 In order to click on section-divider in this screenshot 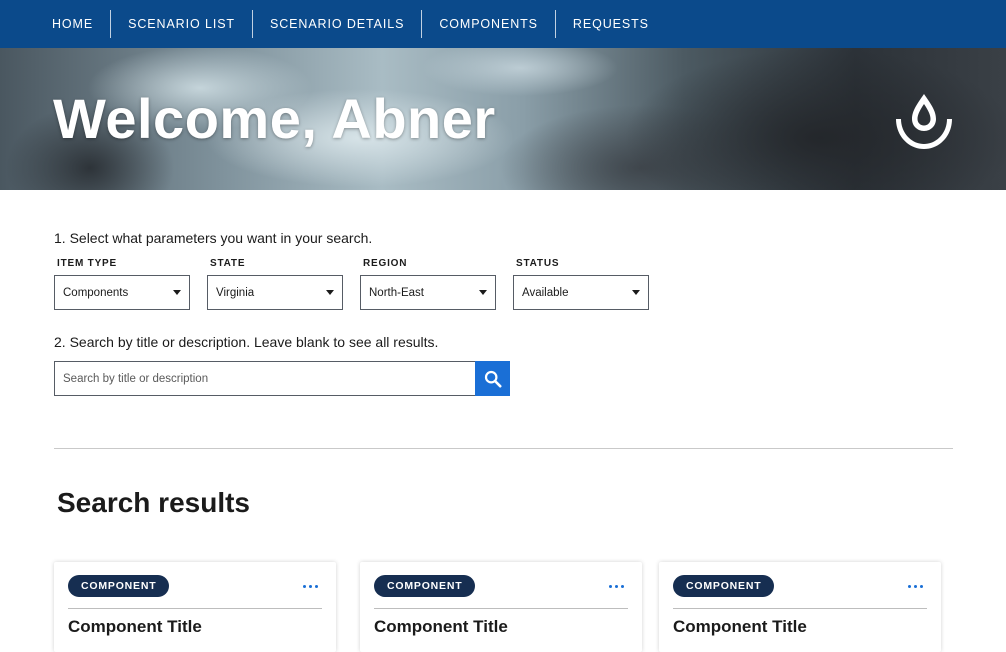, I will do `click(503, 448)`.